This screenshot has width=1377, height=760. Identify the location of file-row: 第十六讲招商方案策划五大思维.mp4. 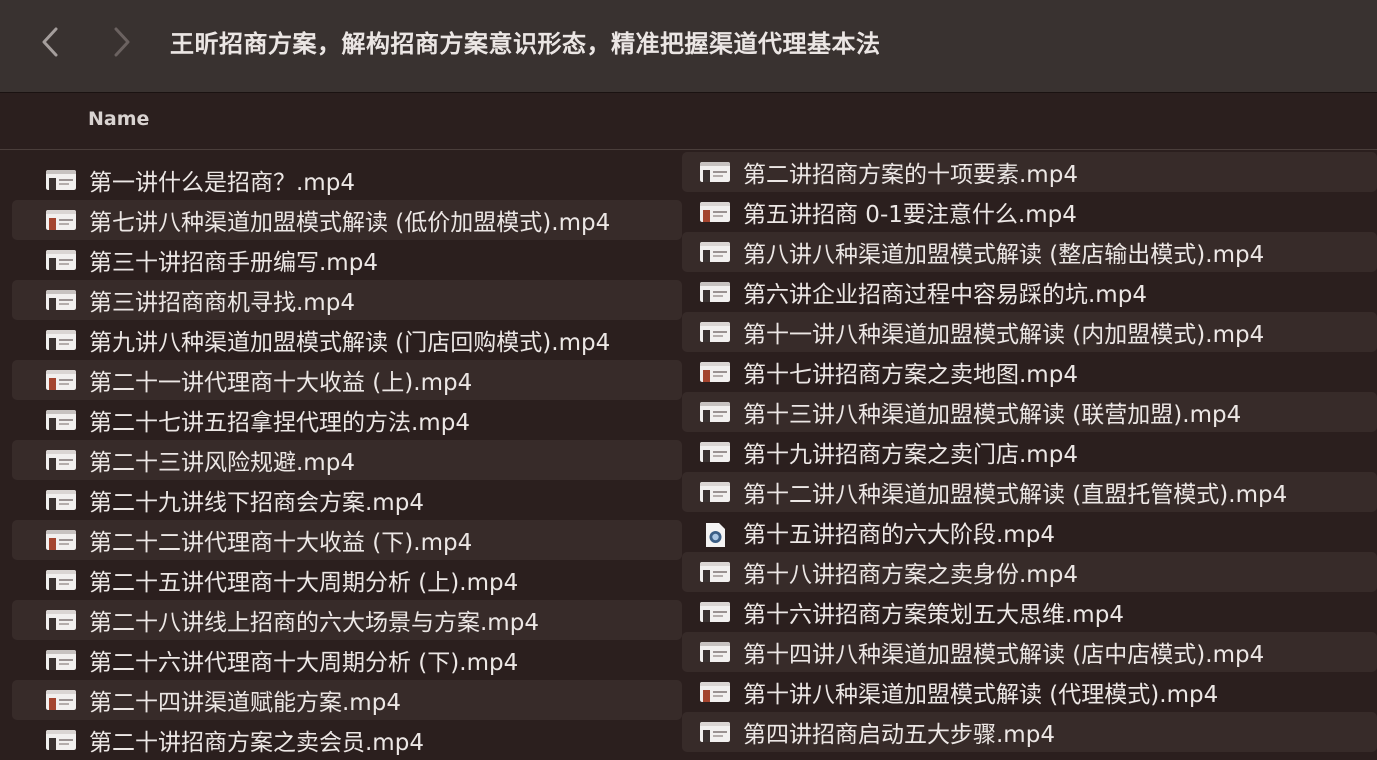
(1029, 612).